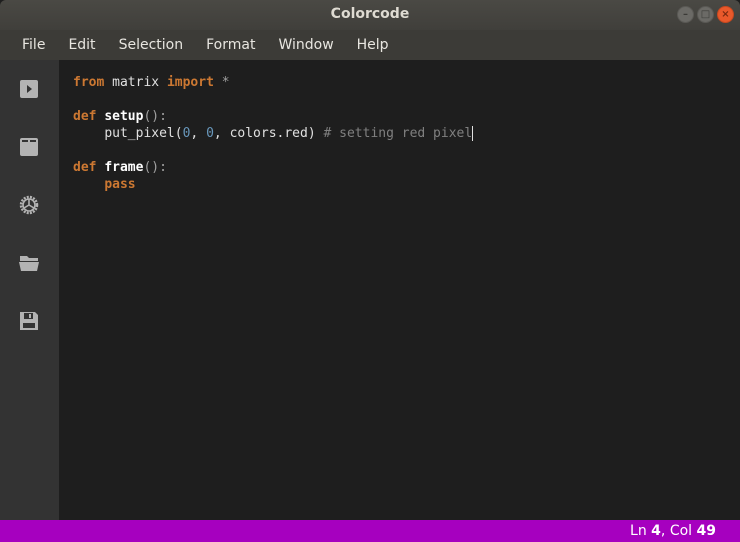  I want to click on function-name: setup, so click(124, 116).